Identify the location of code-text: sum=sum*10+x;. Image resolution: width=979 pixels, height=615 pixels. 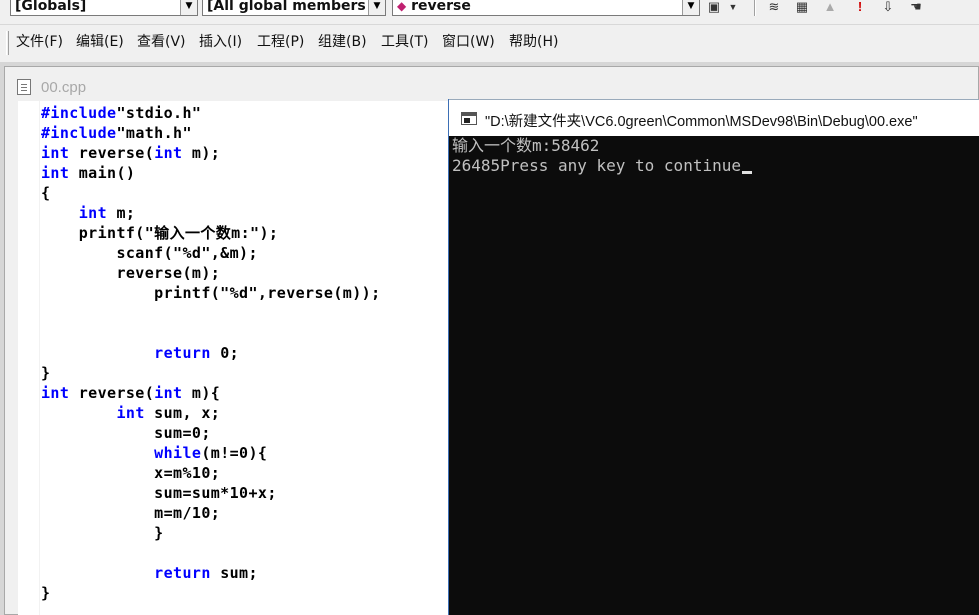
(159, 493).